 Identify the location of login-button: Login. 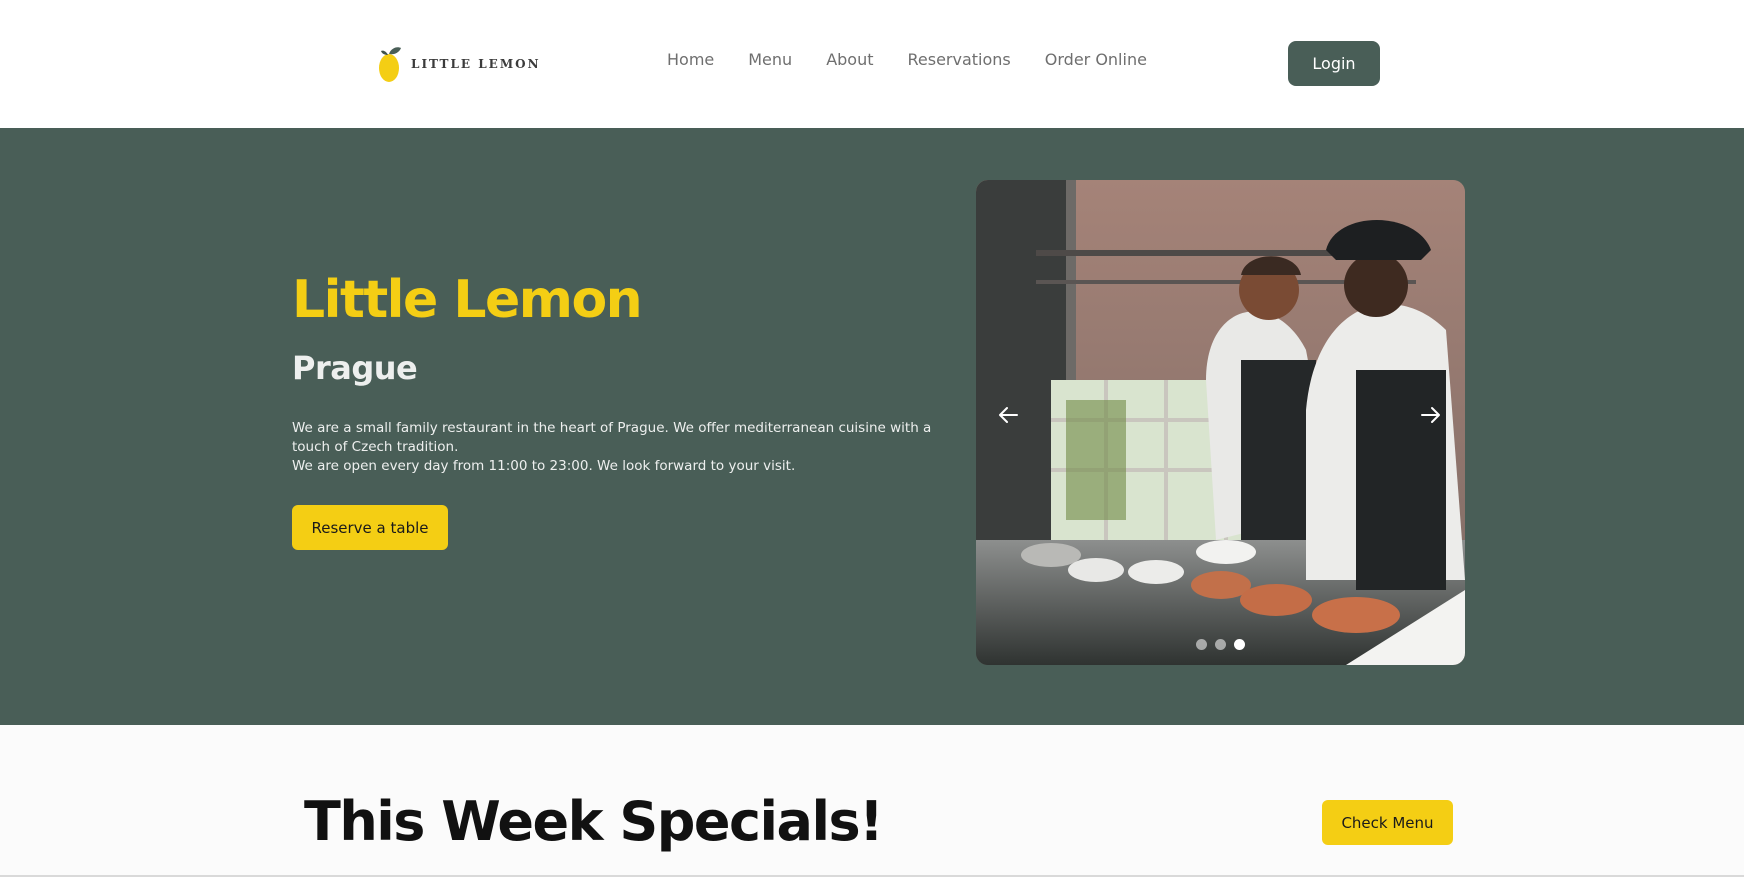
(1334, 63).